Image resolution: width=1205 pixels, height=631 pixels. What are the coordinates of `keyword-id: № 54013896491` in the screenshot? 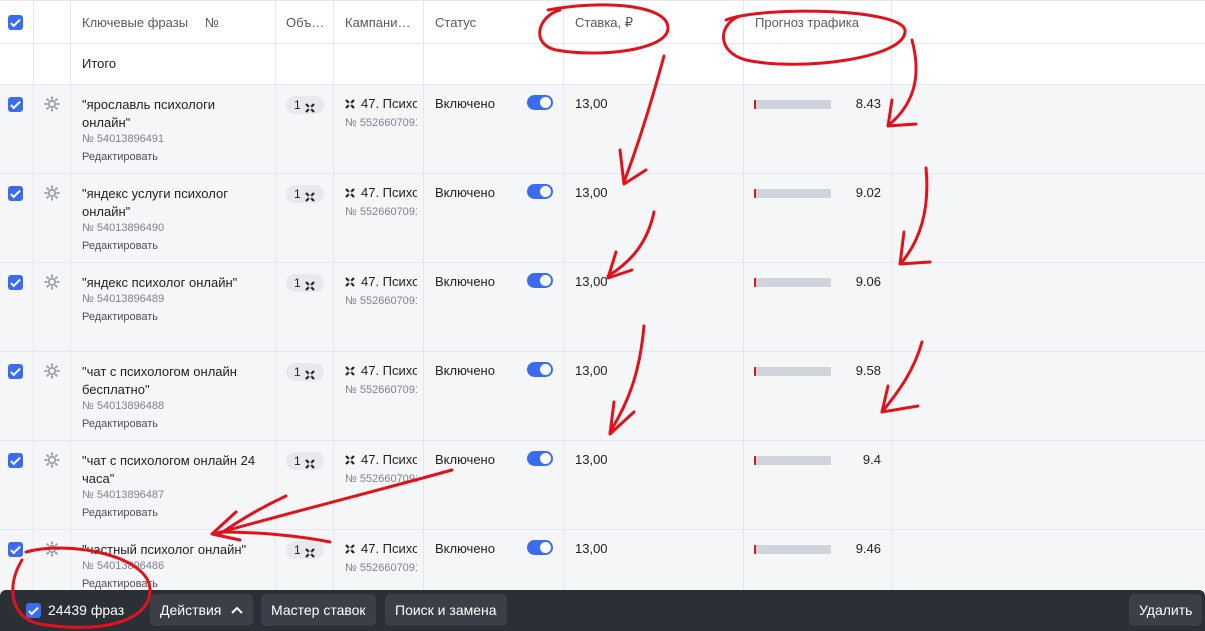 It's located at (123, 139).